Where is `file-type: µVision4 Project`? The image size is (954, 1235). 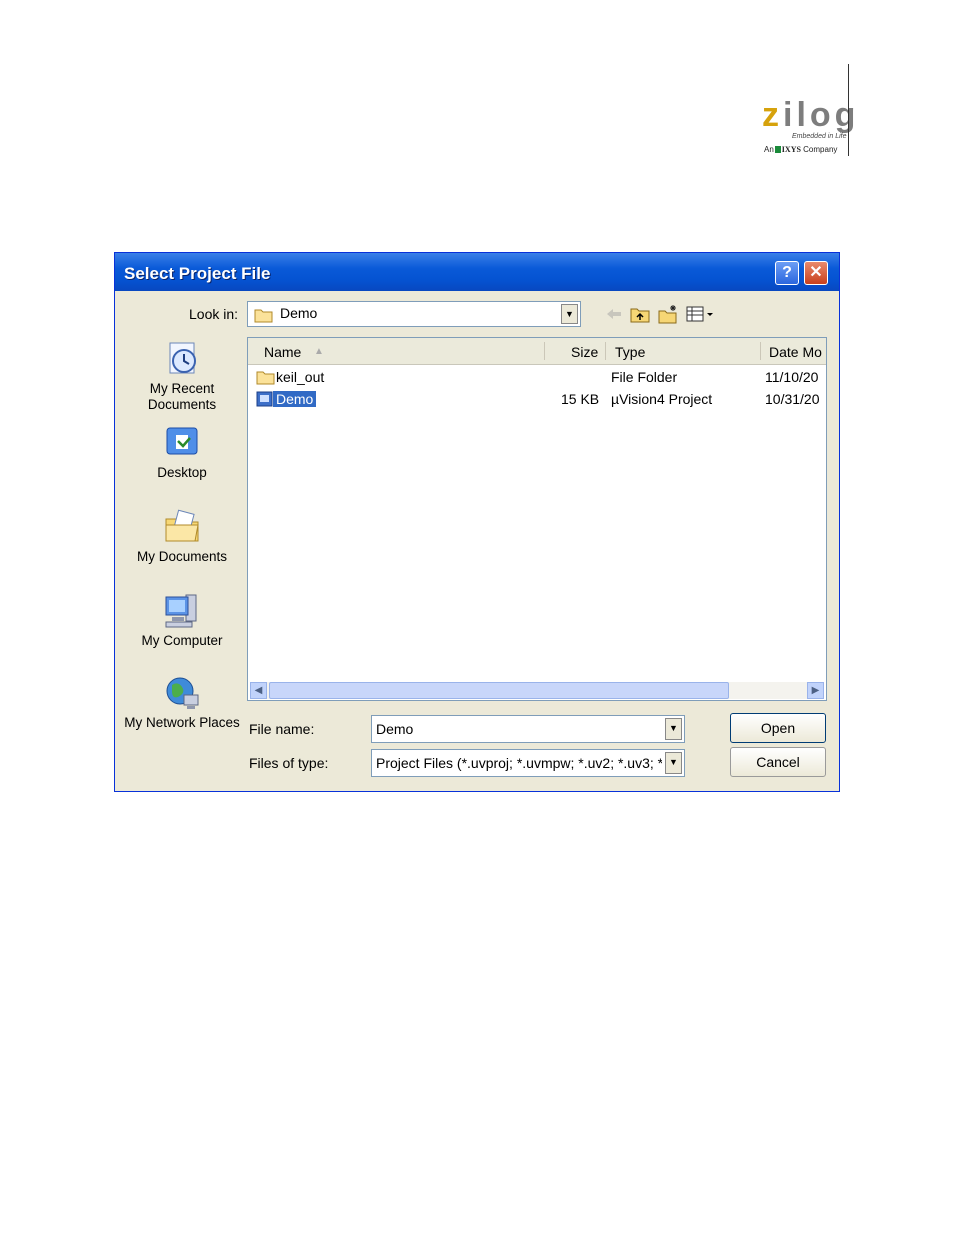
file-type: µVision4 Project is located at coordinates (662, 399).